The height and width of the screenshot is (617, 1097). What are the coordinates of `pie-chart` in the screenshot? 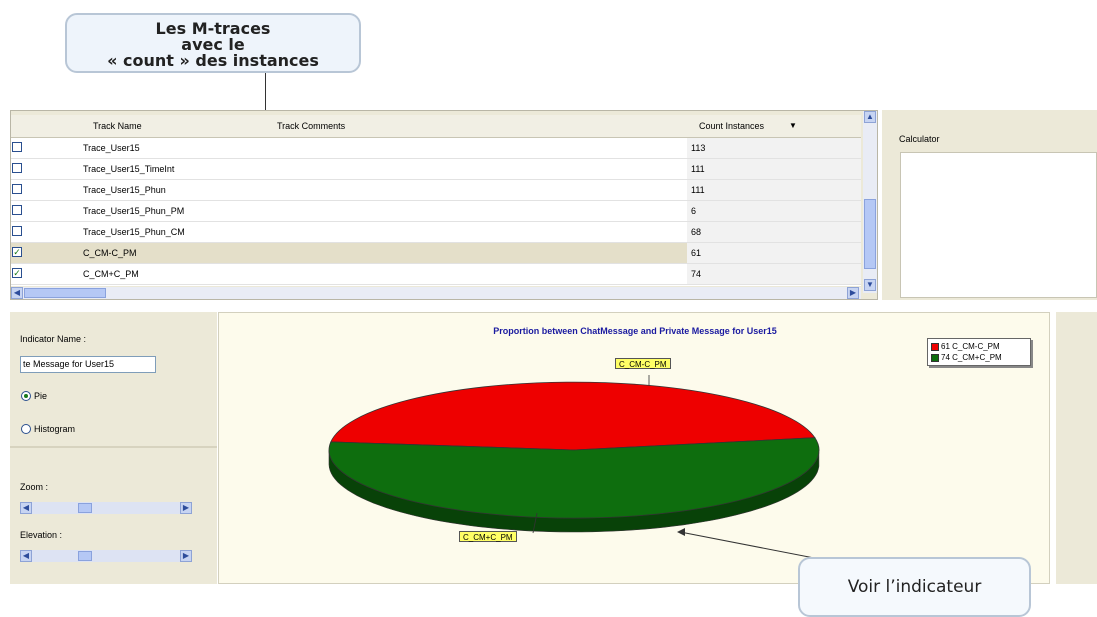 It's located at (574, 454).